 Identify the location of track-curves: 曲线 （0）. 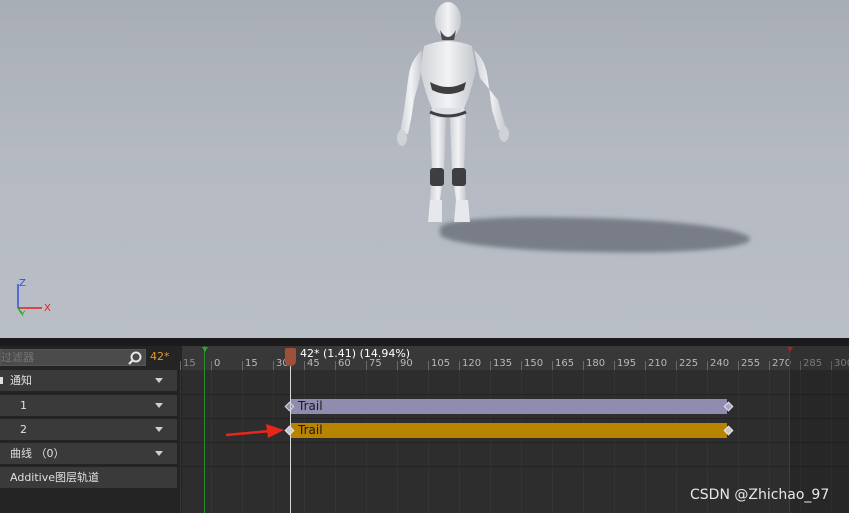
(88, 453).